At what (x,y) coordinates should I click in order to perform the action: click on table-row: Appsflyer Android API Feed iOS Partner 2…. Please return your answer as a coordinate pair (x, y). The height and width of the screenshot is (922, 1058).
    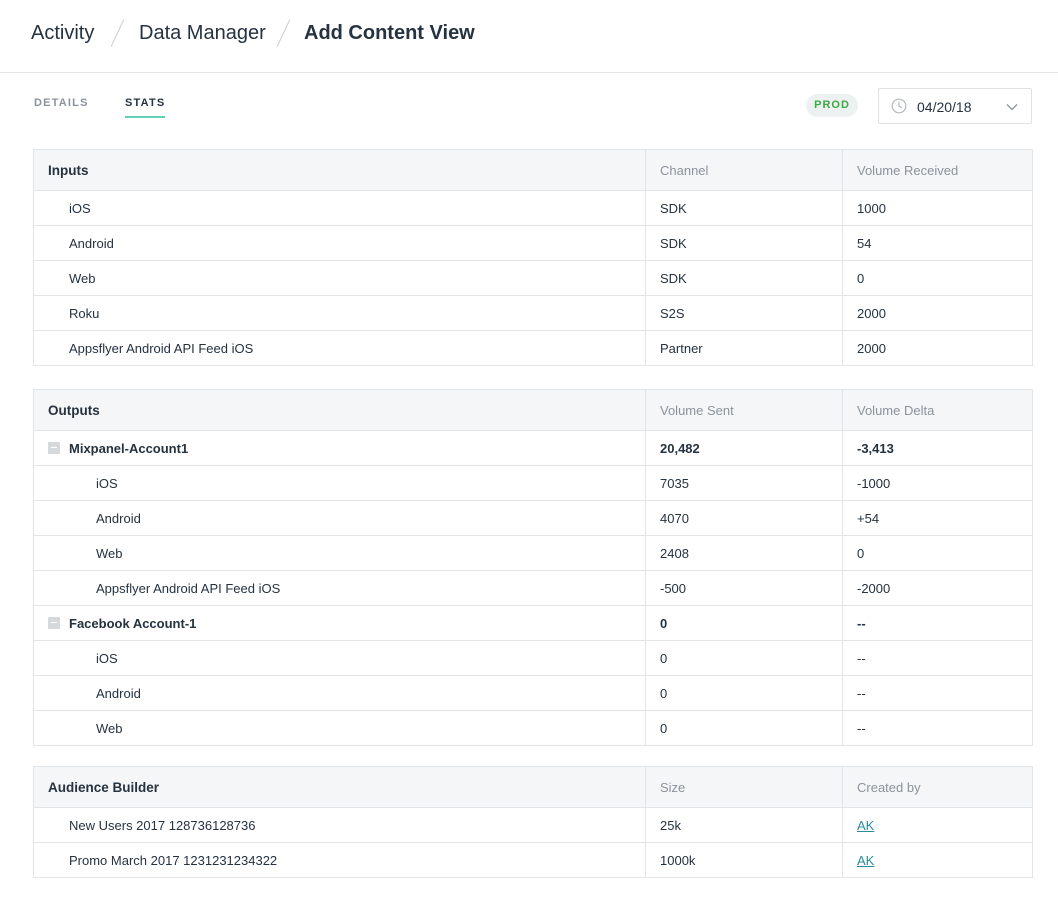
    Looking at the image, I should click on (533, 348).